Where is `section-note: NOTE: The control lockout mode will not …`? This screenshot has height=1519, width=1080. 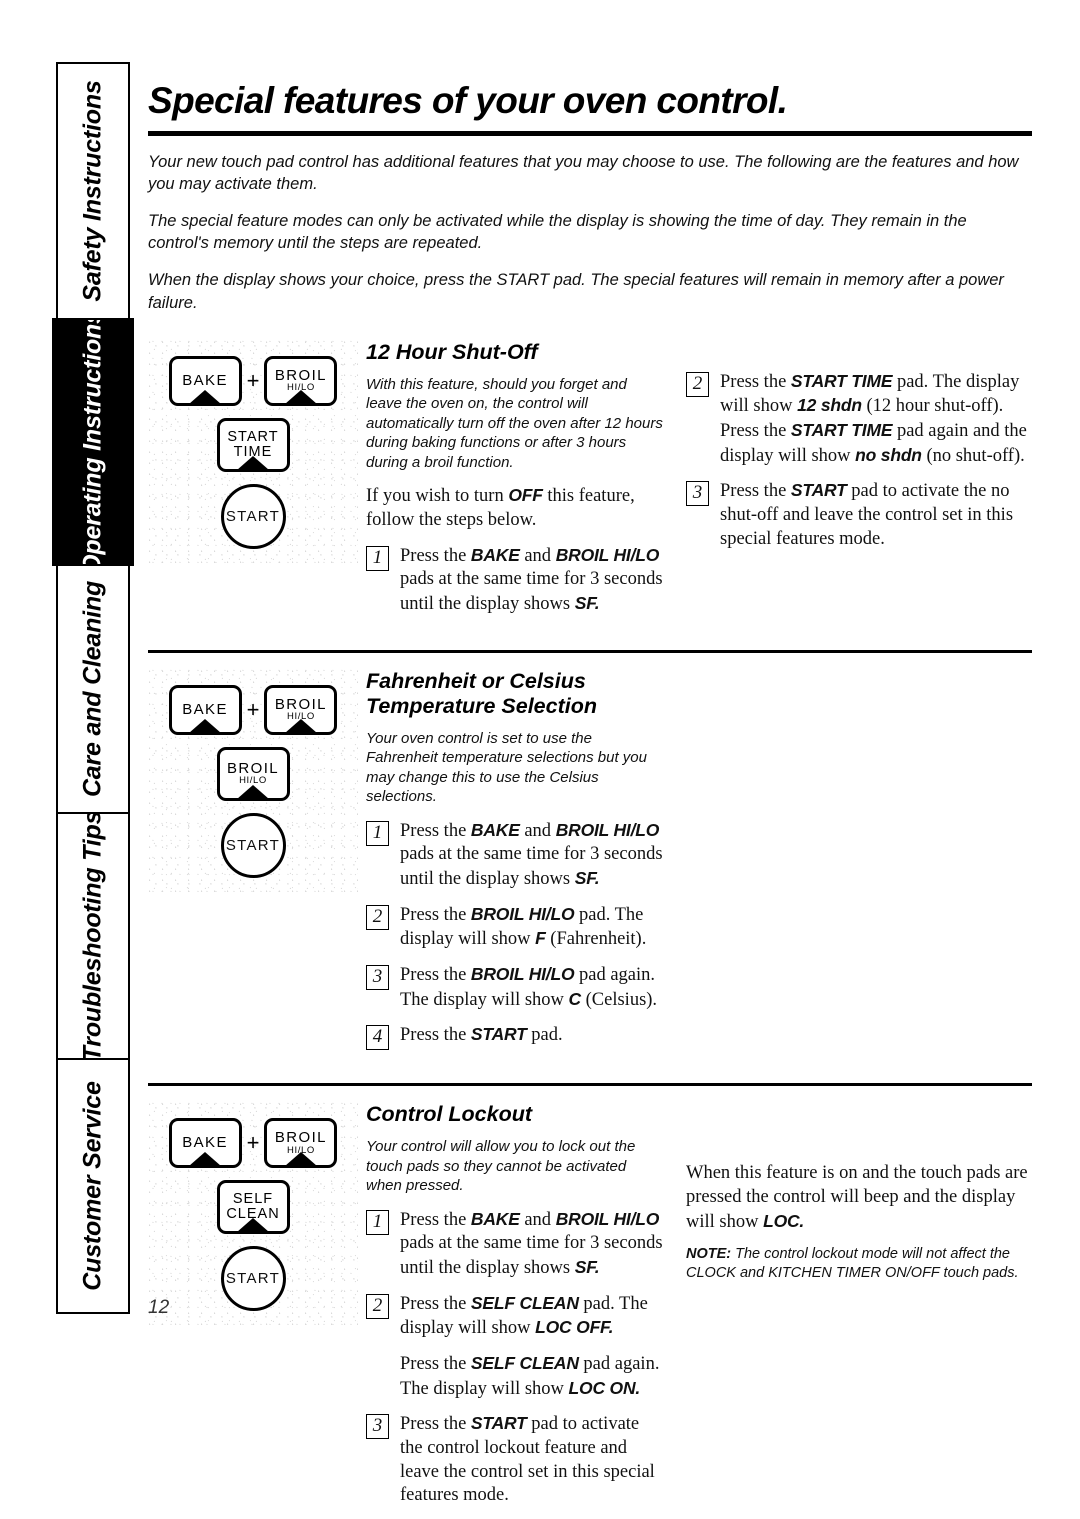 section-note: NOTE: The control lockout mode will not … is located at coordinates (852, 1264).